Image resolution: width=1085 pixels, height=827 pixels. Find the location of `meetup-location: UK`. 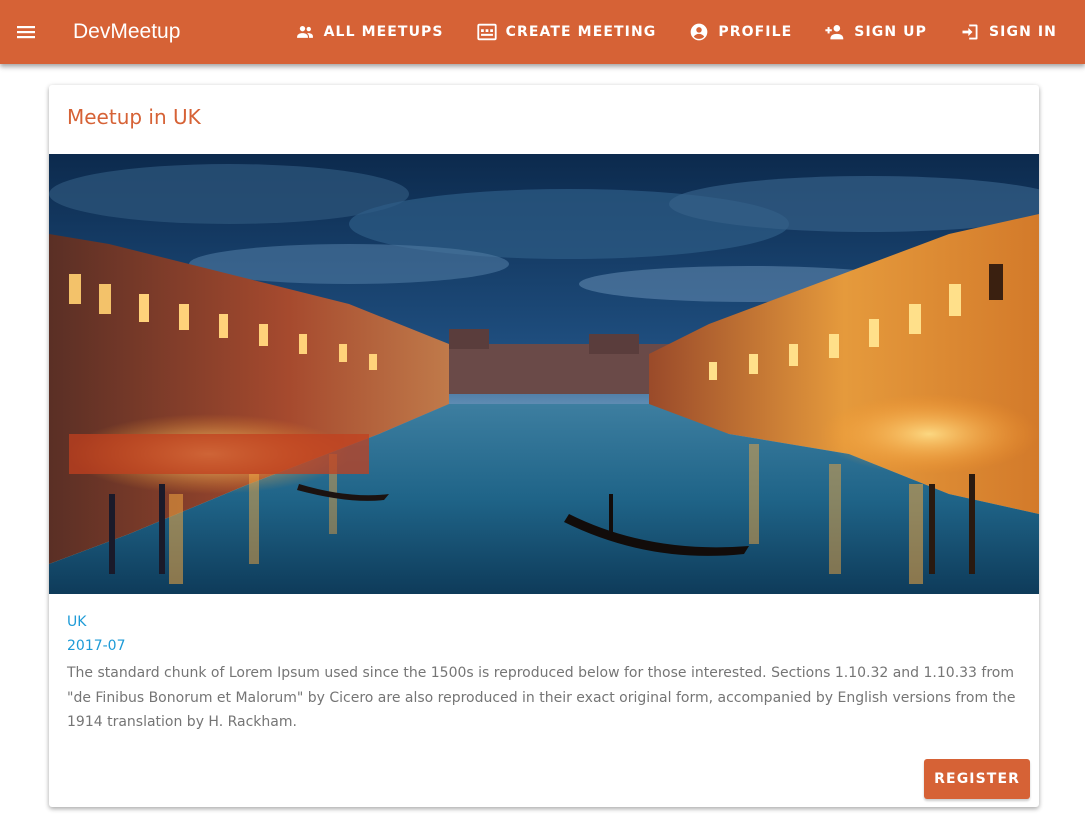

meetup-location: UK is located at coordinates (77, 622).